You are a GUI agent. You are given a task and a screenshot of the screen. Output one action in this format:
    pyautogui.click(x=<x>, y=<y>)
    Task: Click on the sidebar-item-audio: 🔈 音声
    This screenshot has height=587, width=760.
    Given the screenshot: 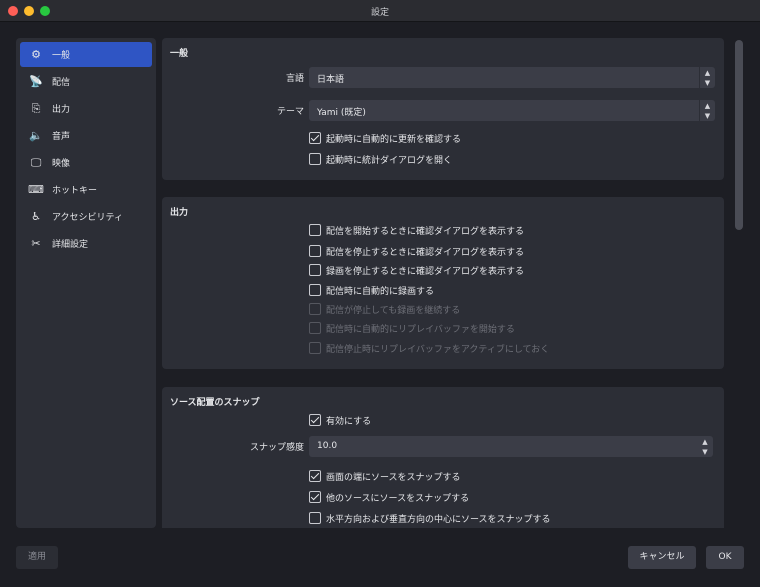 What is the action you would take?
    pyautogui.click(x=86, y=135)
    